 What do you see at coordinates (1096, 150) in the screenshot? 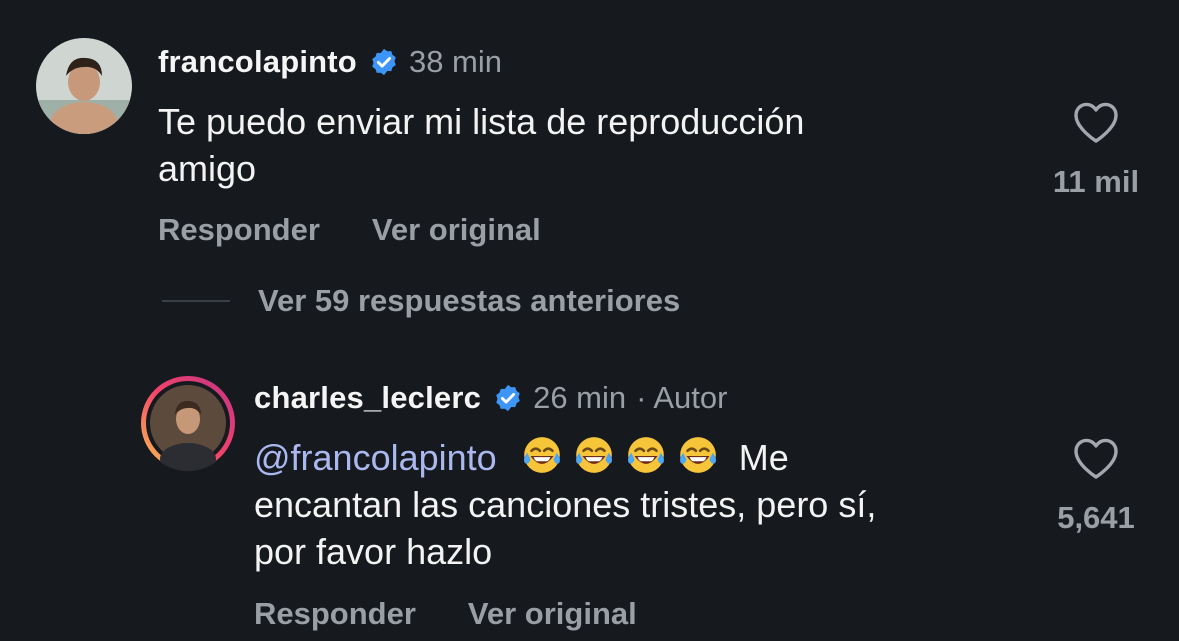
I see `like-control: 11 mil` at bounding box center [1096, 150].